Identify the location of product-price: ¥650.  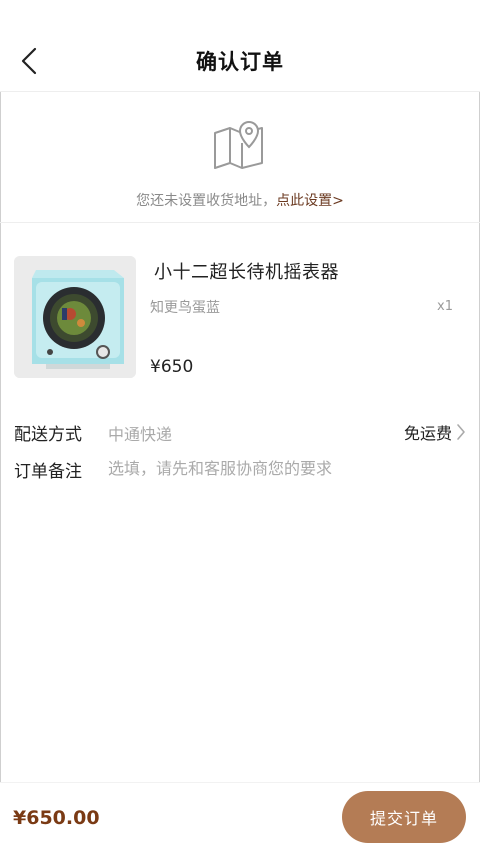
(172, 367).